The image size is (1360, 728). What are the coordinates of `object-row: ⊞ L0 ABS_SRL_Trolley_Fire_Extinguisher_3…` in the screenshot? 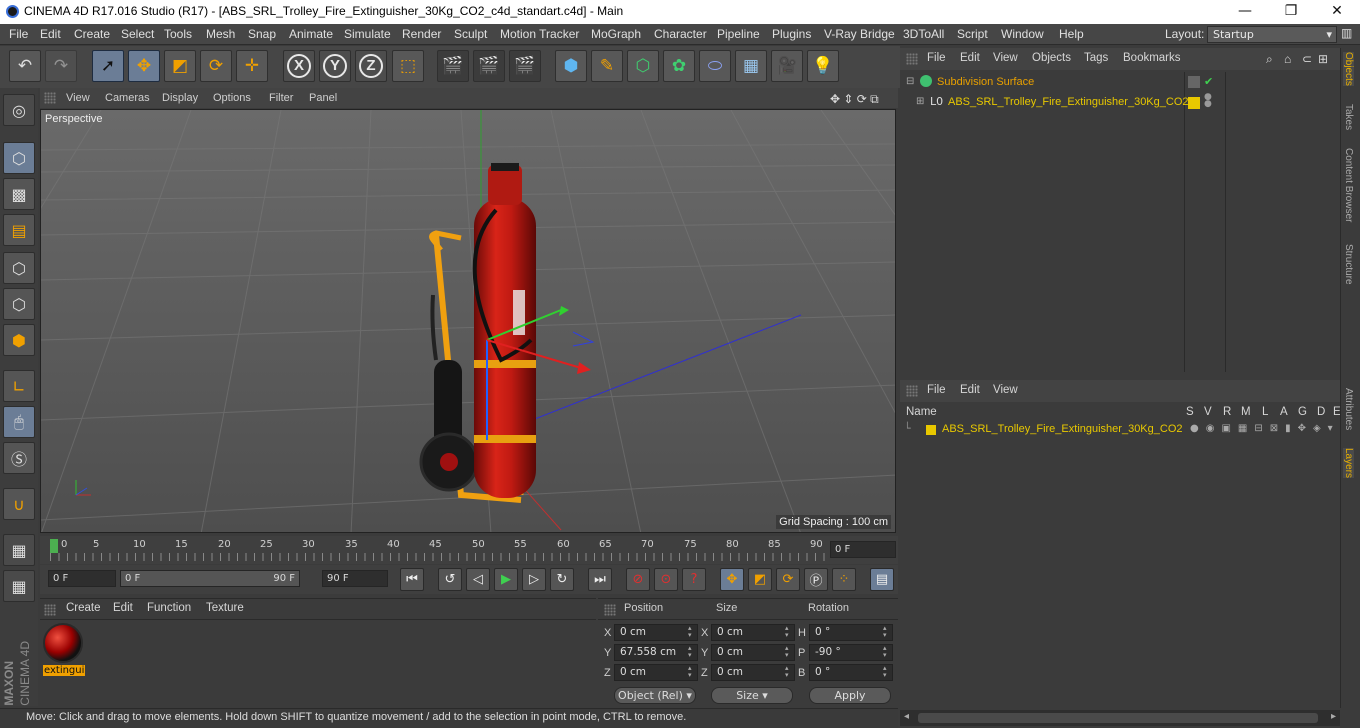 It's located at (1046, 103).